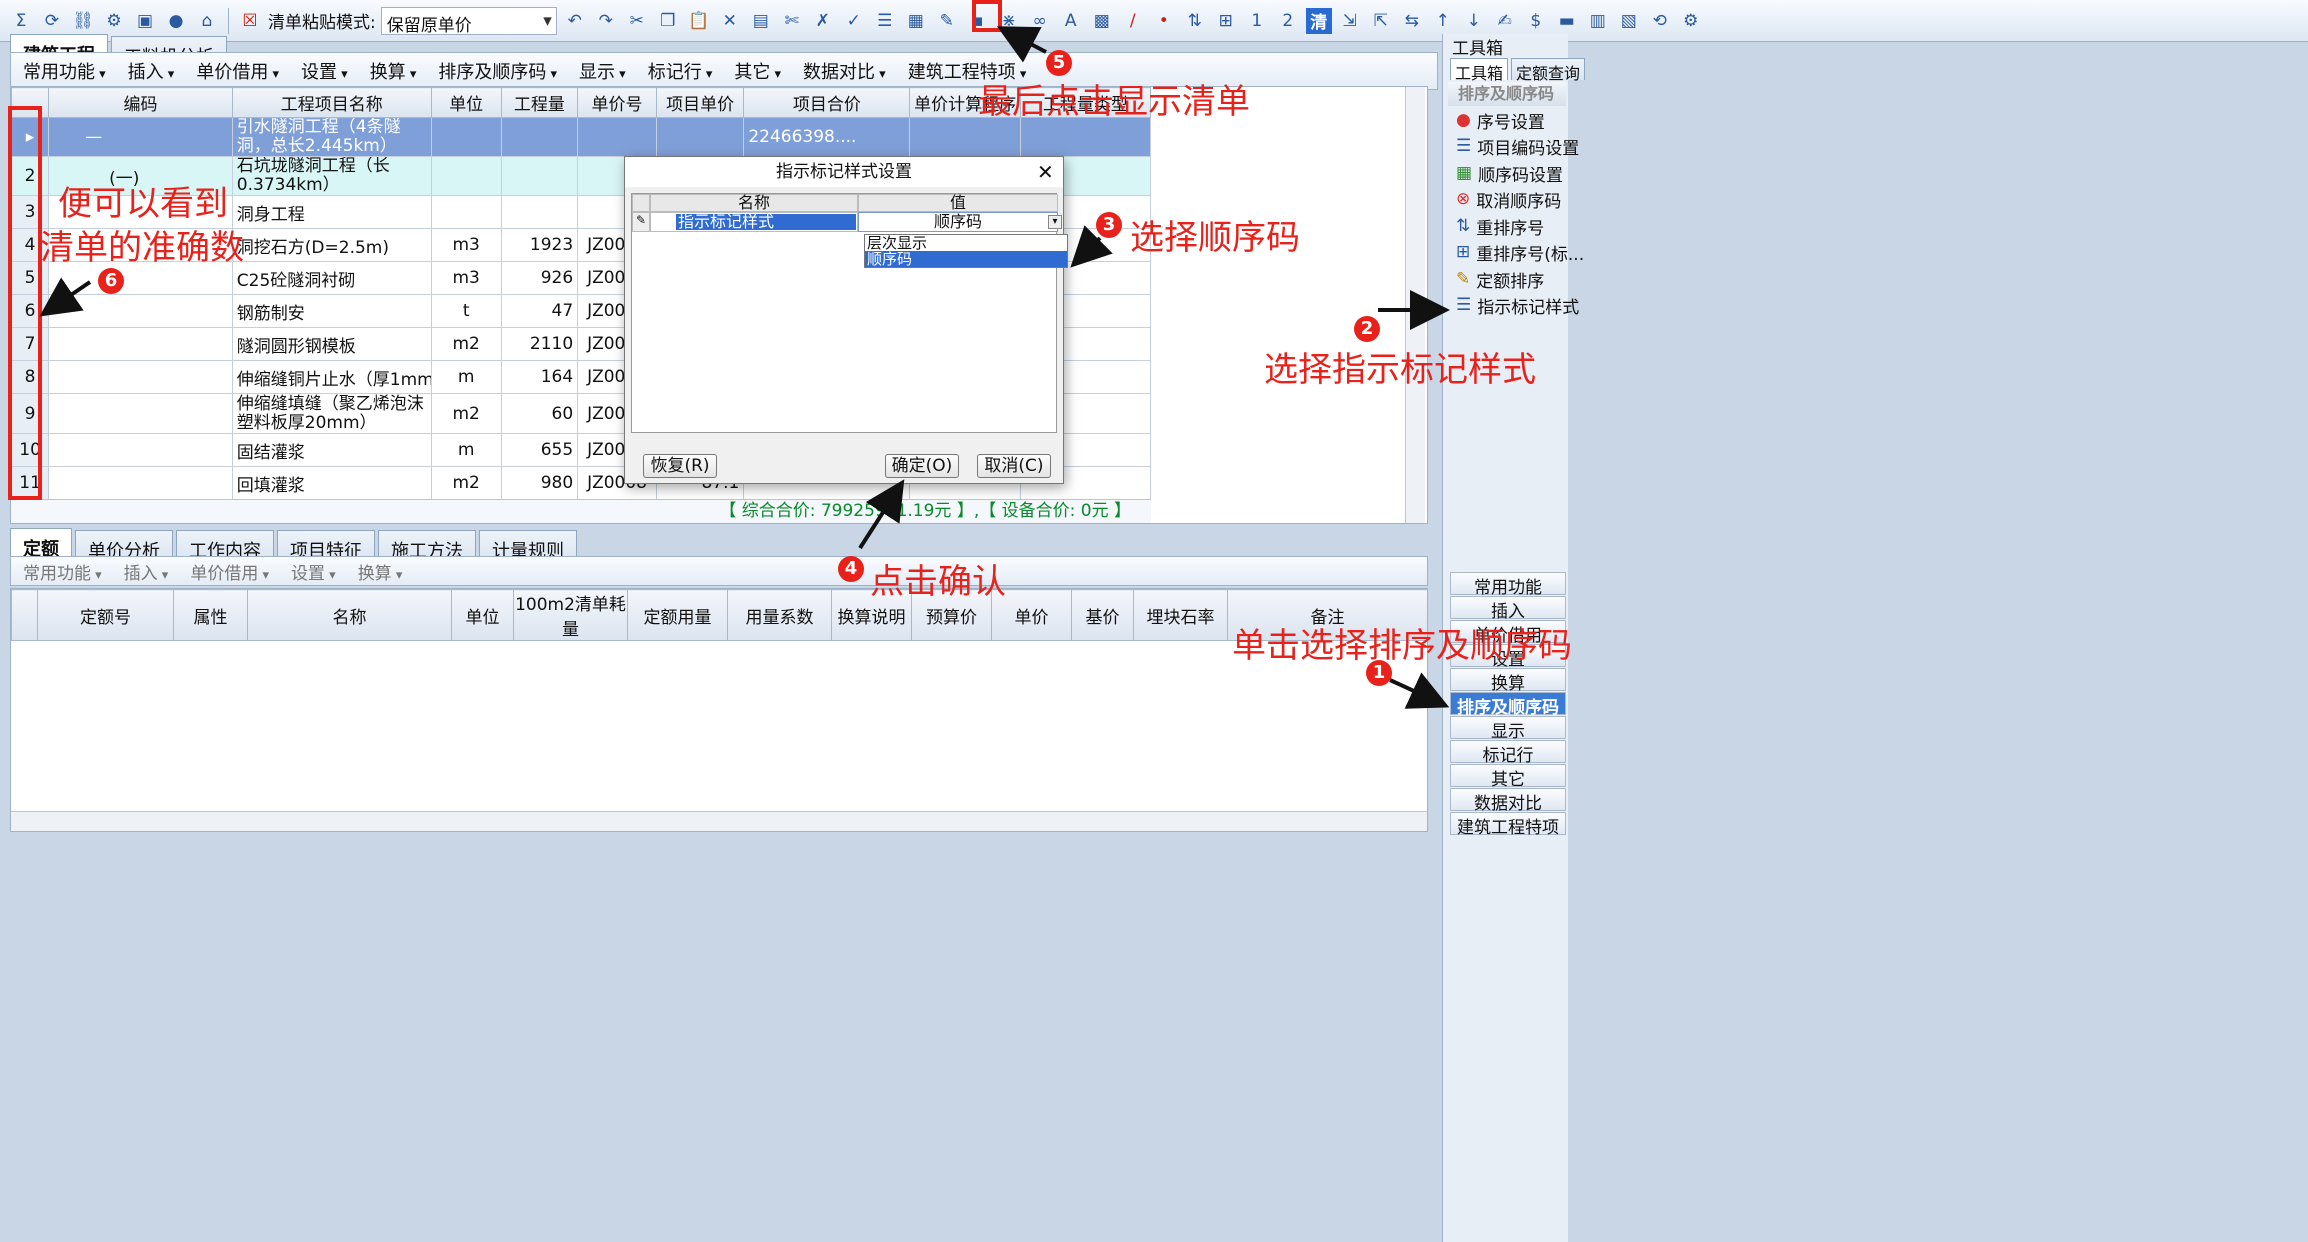 Image resolution: width=2308 pixels, height=1242 pixels. What do you see at coordinates (1402, 646) in the screenshot?
I see `annotation-step1: 单击选择排序及顺序码` at bounding box center [1402, 646].